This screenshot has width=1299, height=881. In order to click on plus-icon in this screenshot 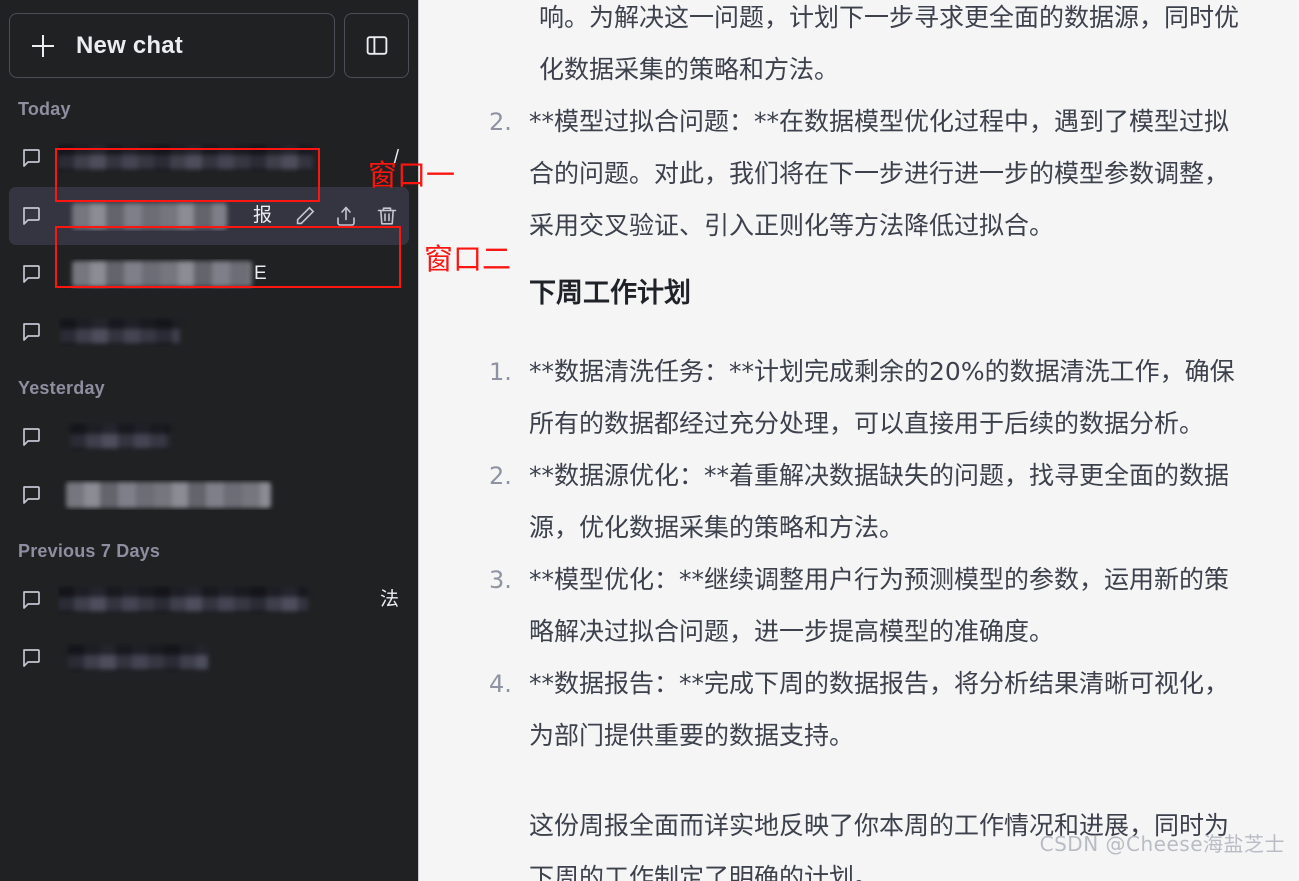, I will do `click(43, 45)`.